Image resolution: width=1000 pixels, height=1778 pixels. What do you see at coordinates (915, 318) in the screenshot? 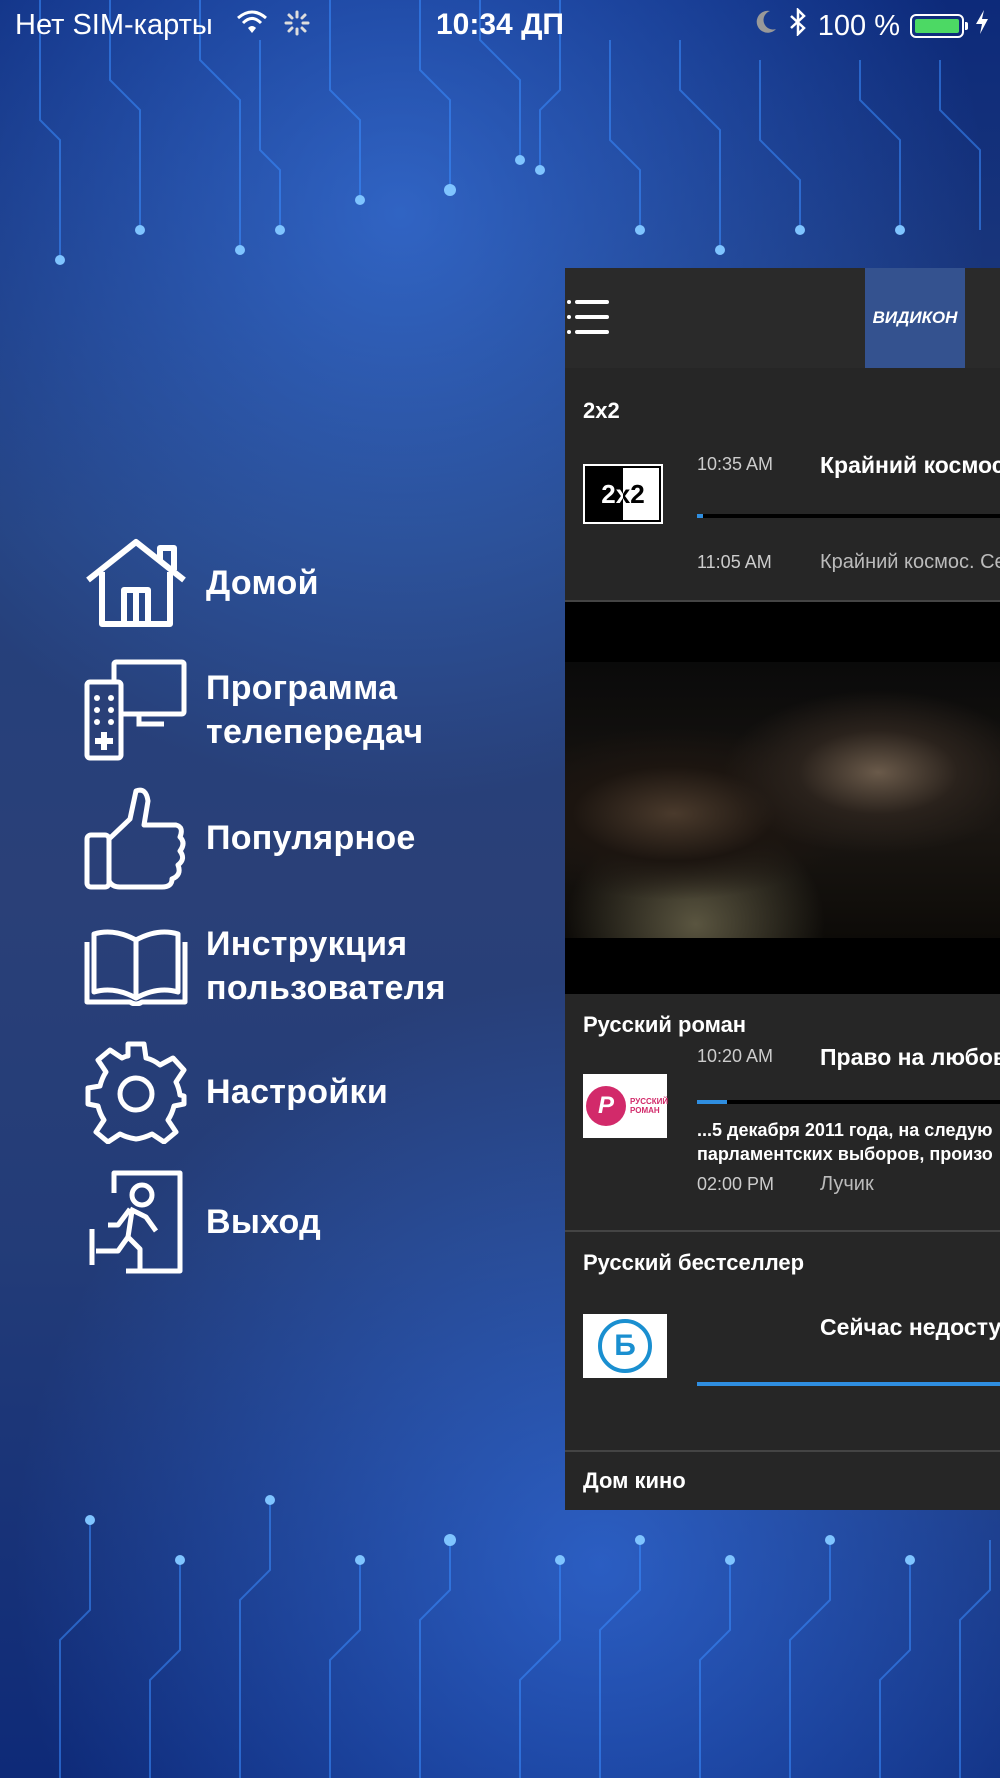
I see `brand-logo: ВИДИКОН` at bounding box center [915, 318].